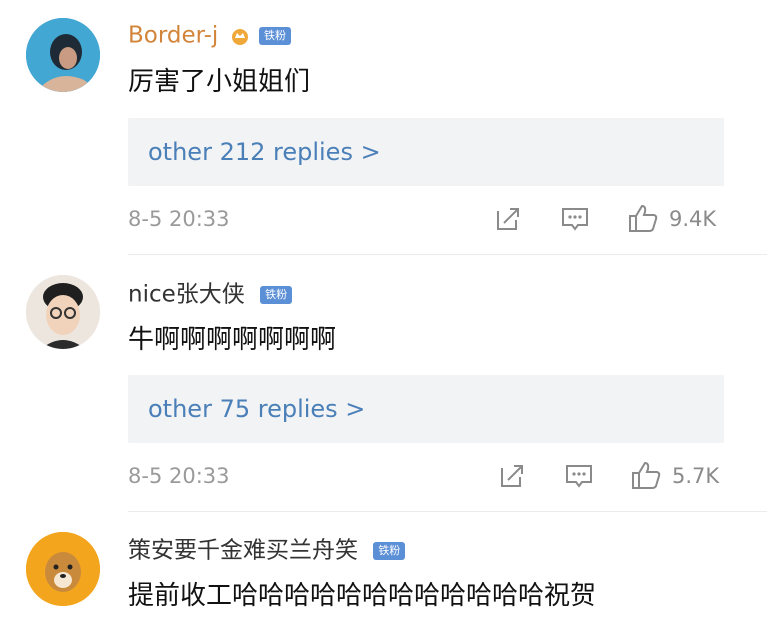  Describe the element at coordinates (243, 551) in the screenshot. I see `username-text: 策安要千金难买兰舟笑` at that location.